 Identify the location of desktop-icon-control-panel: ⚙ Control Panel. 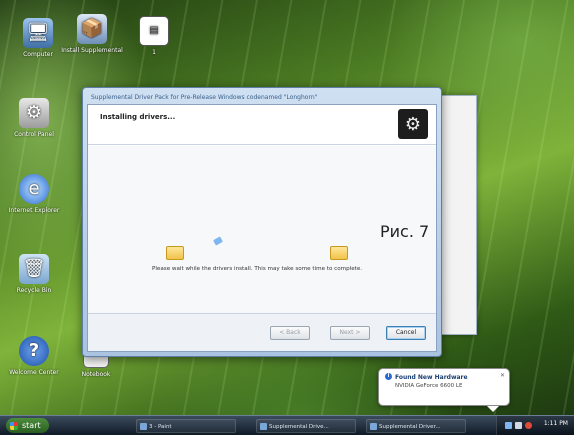
(34, 118).